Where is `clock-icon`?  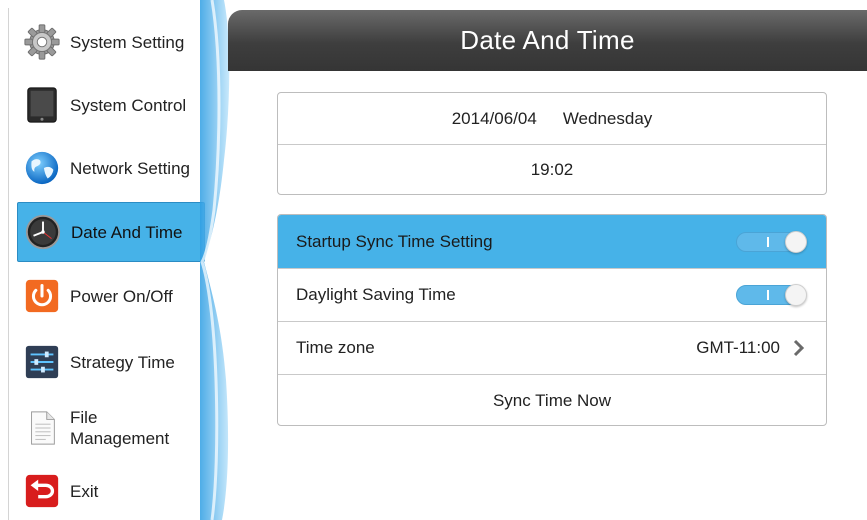
clock-icon is located at coordinates (43, 232).